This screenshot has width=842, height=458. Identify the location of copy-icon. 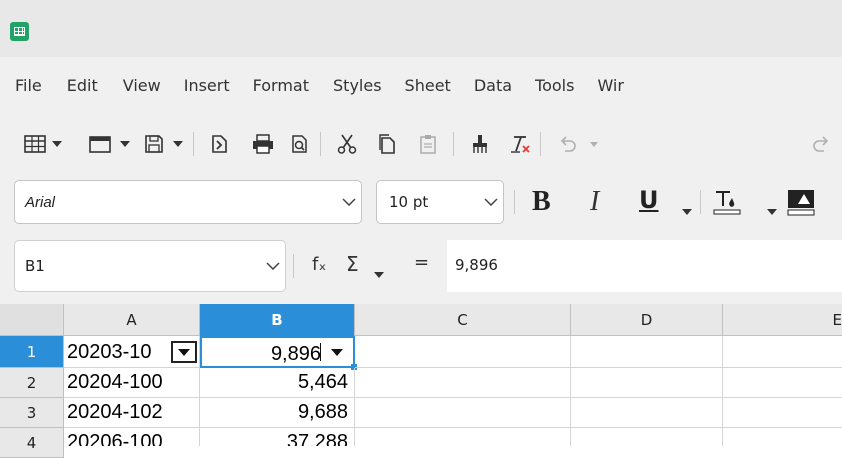
(387, 144).